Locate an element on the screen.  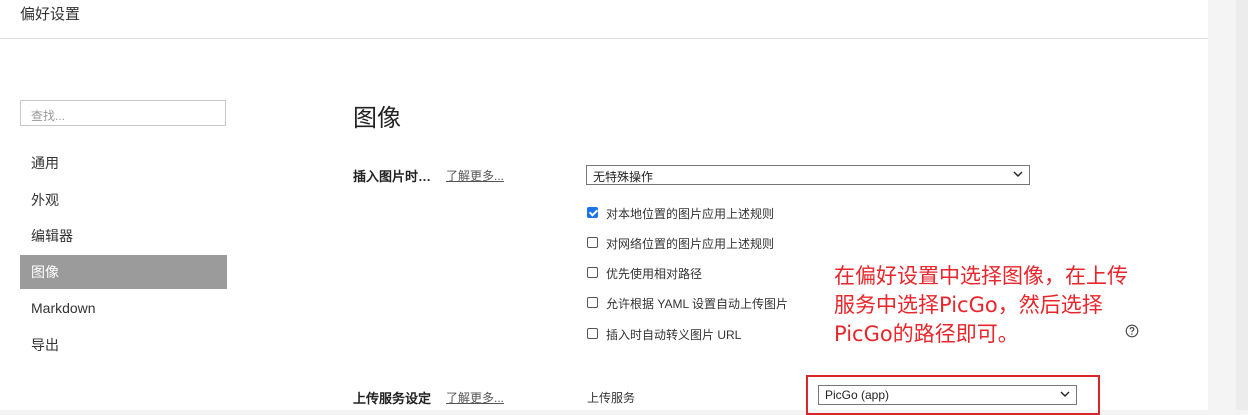
help-icon is located at coordinates (1132, 331).